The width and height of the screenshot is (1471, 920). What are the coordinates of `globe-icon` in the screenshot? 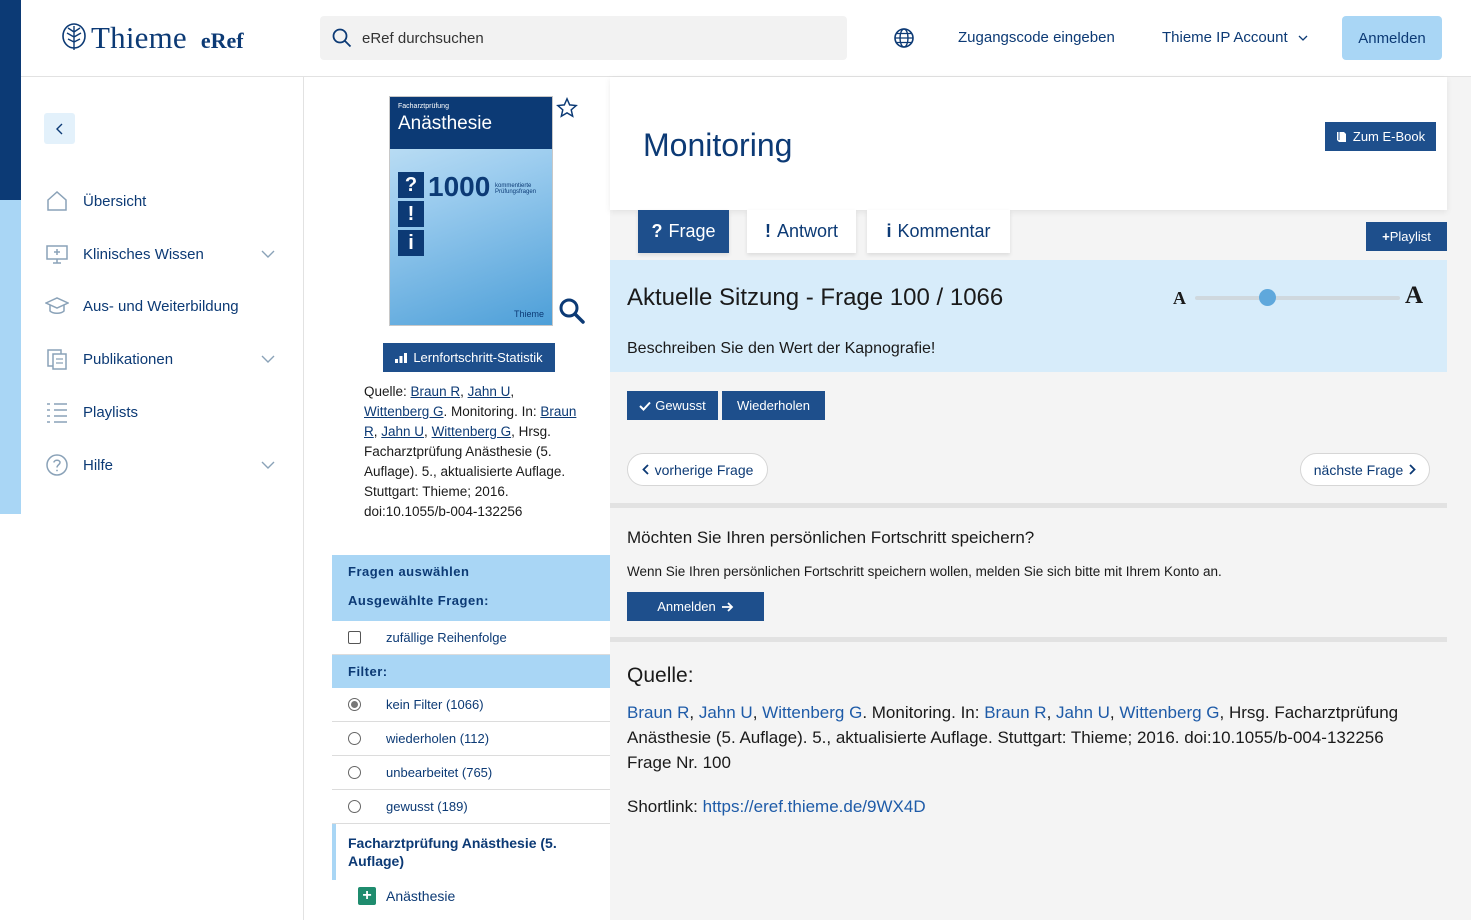 It's located at (904, 38).